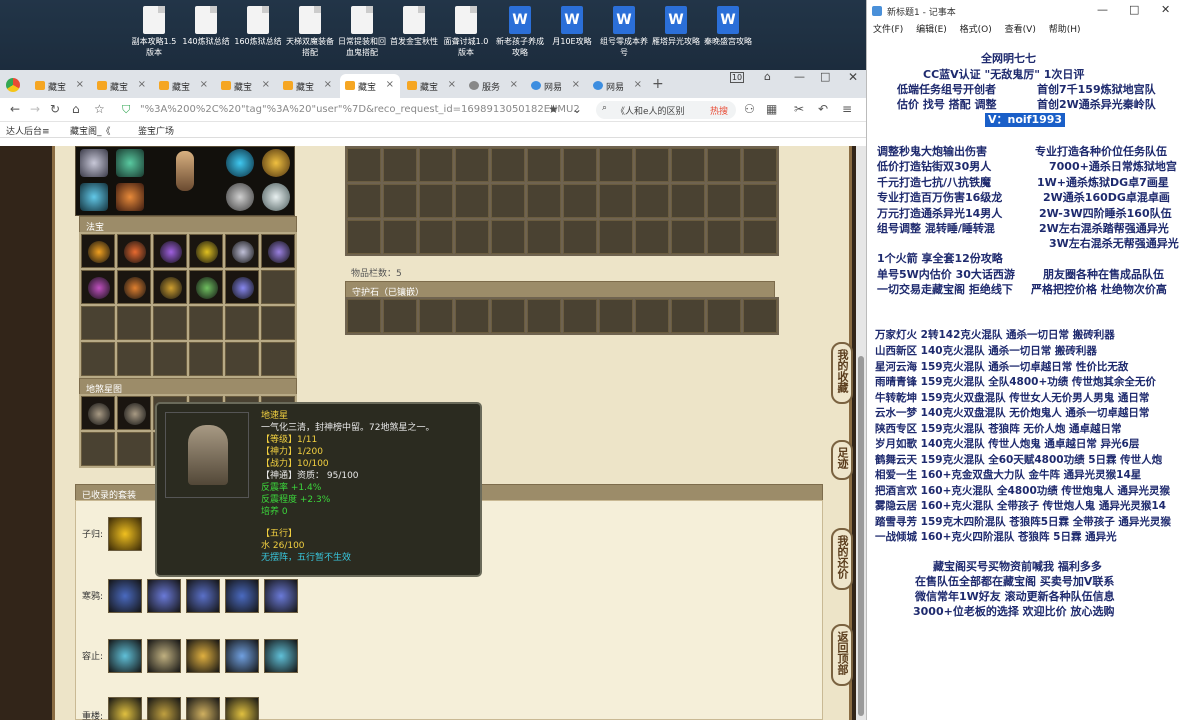 The image size is (1182, 720). Describe the element at coordinates (842, 460) in the screenshot. I see `footprint-button: 足迹` at that location.